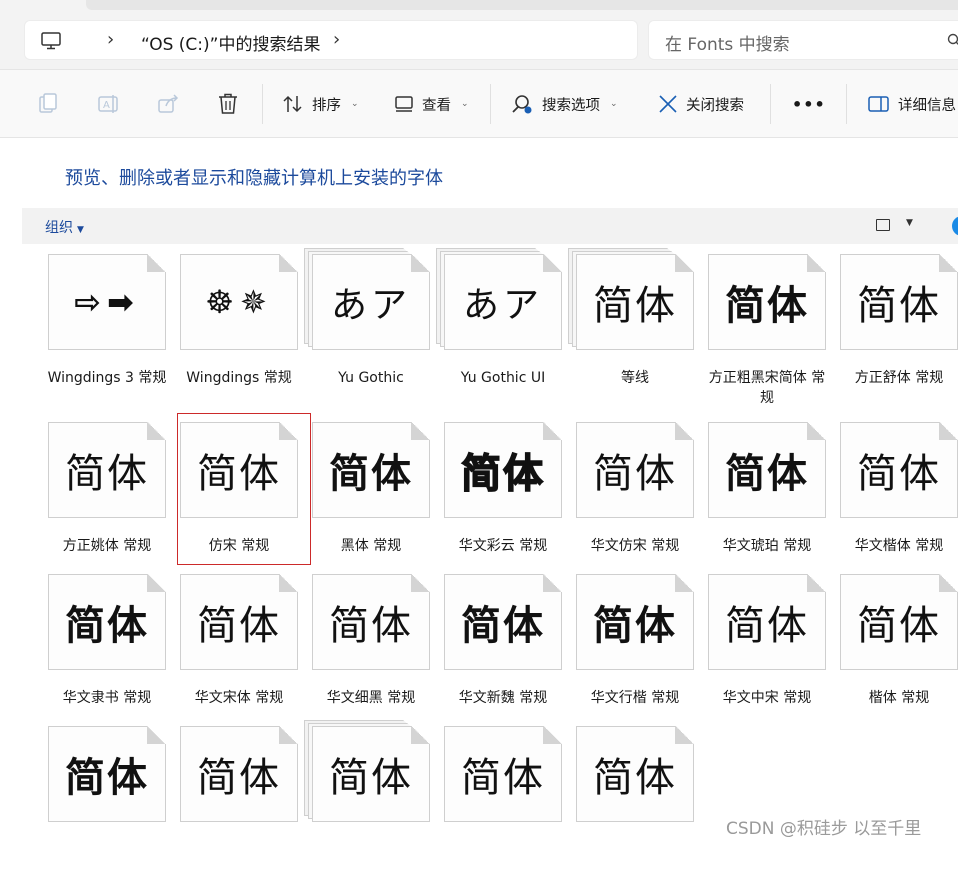  I want to click on font-name-label: 华文彩云 常规, so click(503, 546).